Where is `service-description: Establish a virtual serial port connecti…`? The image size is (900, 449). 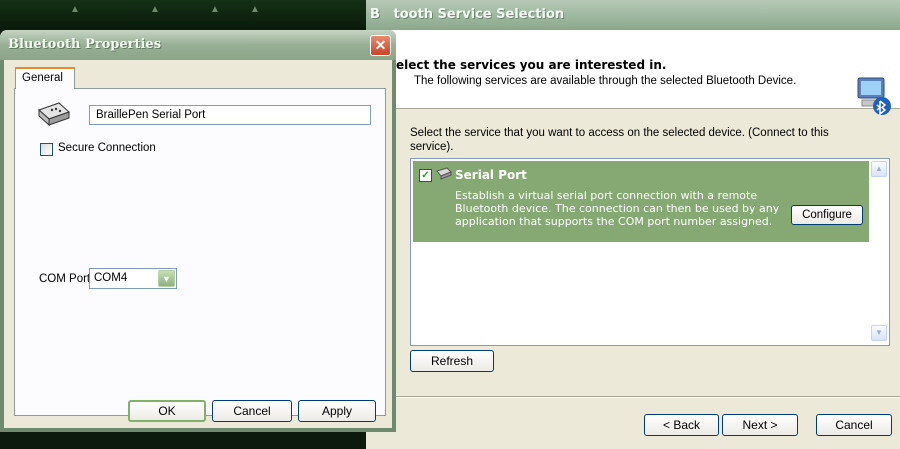 service-description: Establish a virtual serial port connecti… is located at coordinates (617, 208).